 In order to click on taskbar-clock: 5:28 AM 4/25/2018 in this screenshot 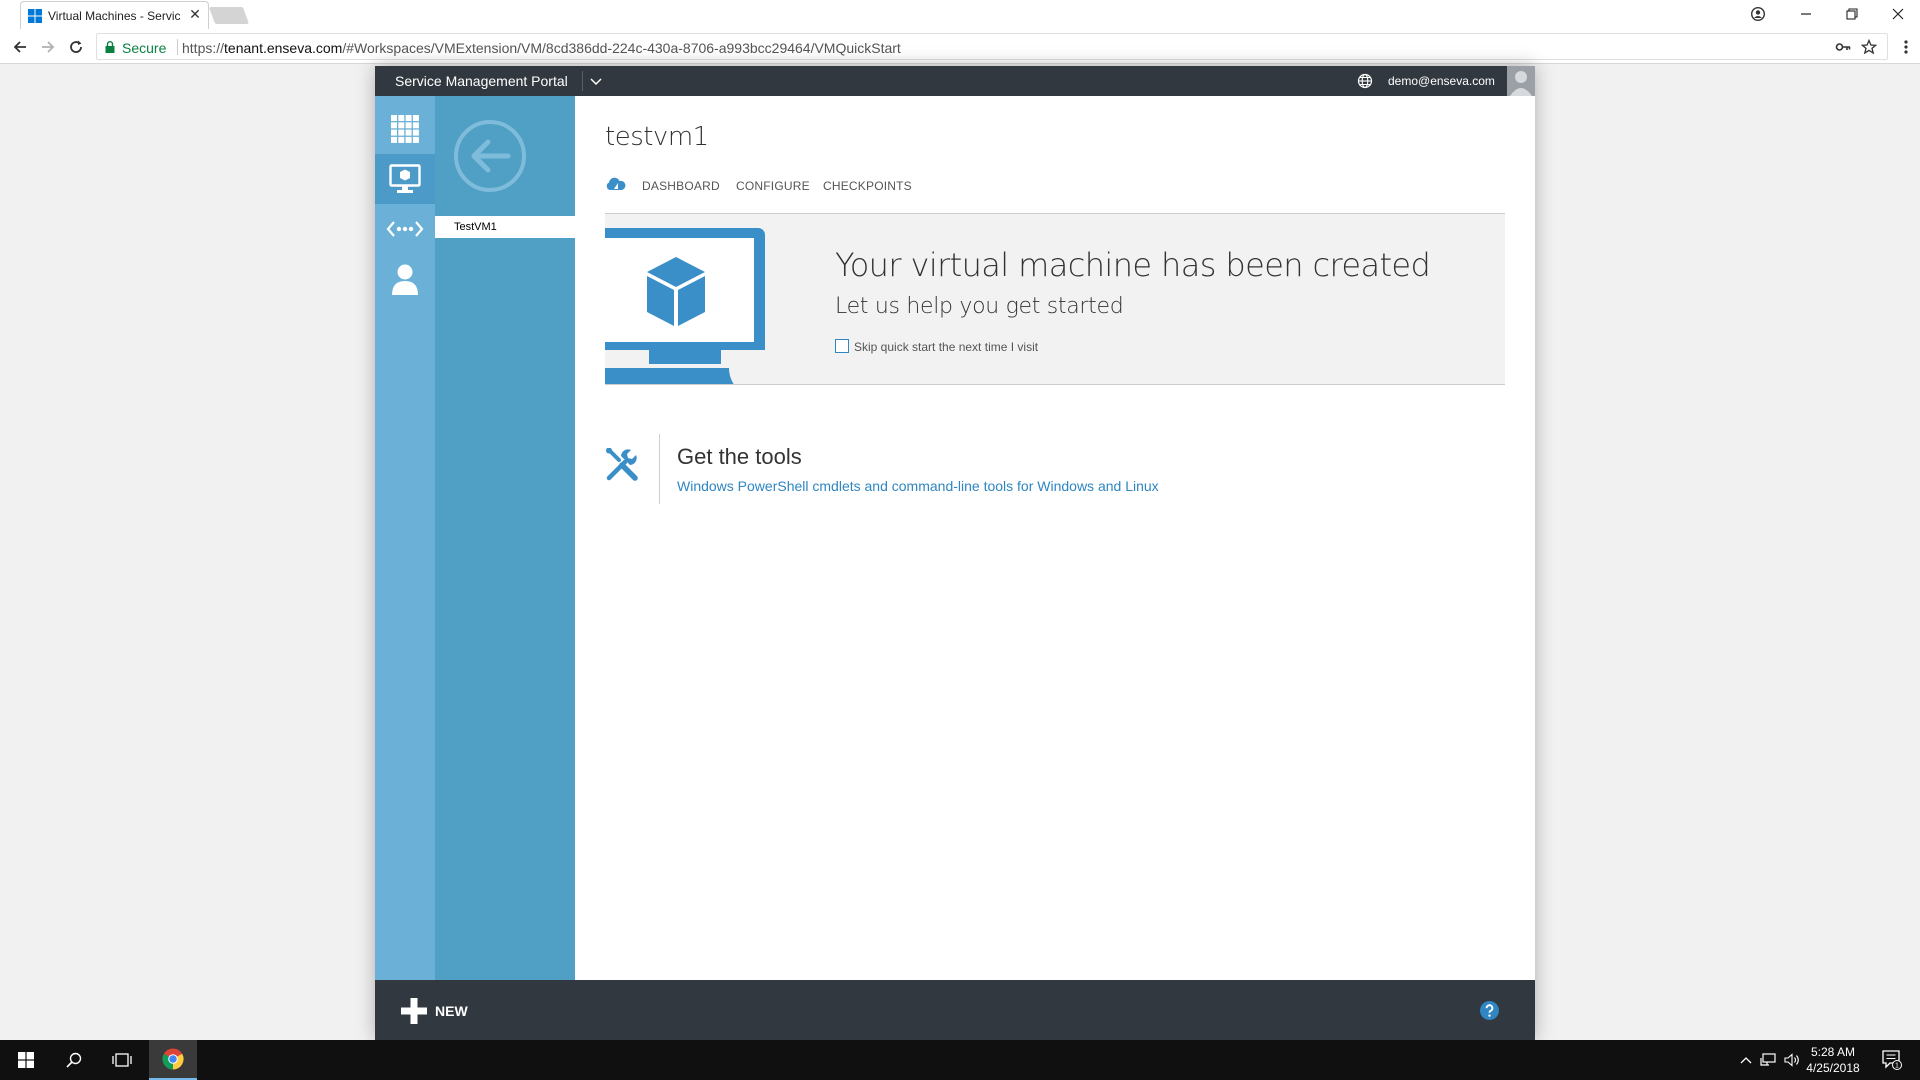, I will do `click(1833, 1060)`.